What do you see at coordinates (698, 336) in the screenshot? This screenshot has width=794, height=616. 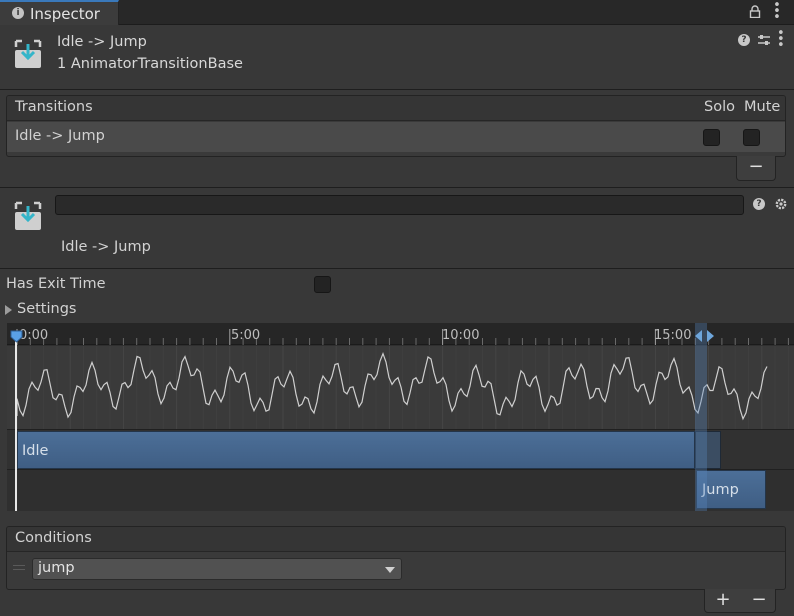 I see `transition-start-handle-icon` at bounding box center [698, 336].